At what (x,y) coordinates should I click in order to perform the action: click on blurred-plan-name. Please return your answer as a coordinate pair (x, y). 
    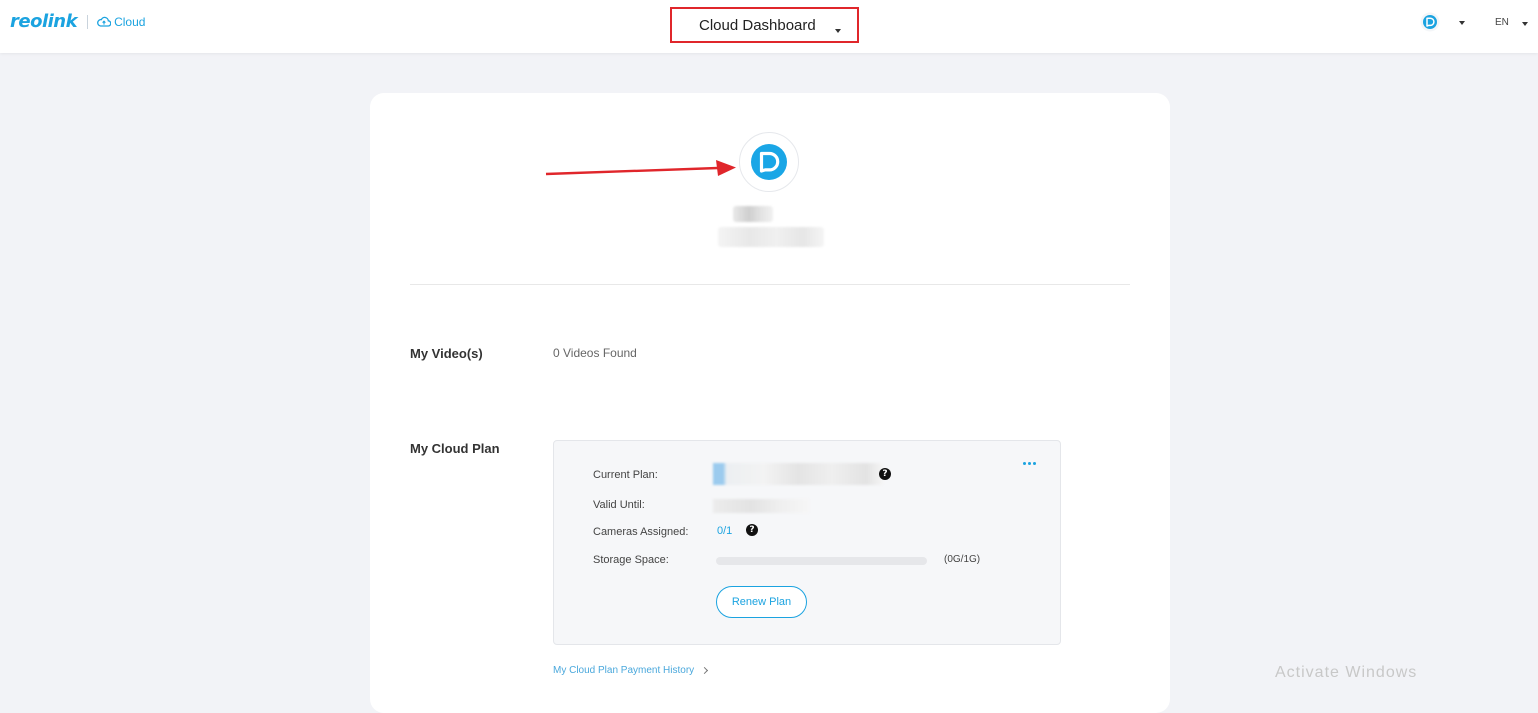
    Looking at the image, I should click on (798, 474).